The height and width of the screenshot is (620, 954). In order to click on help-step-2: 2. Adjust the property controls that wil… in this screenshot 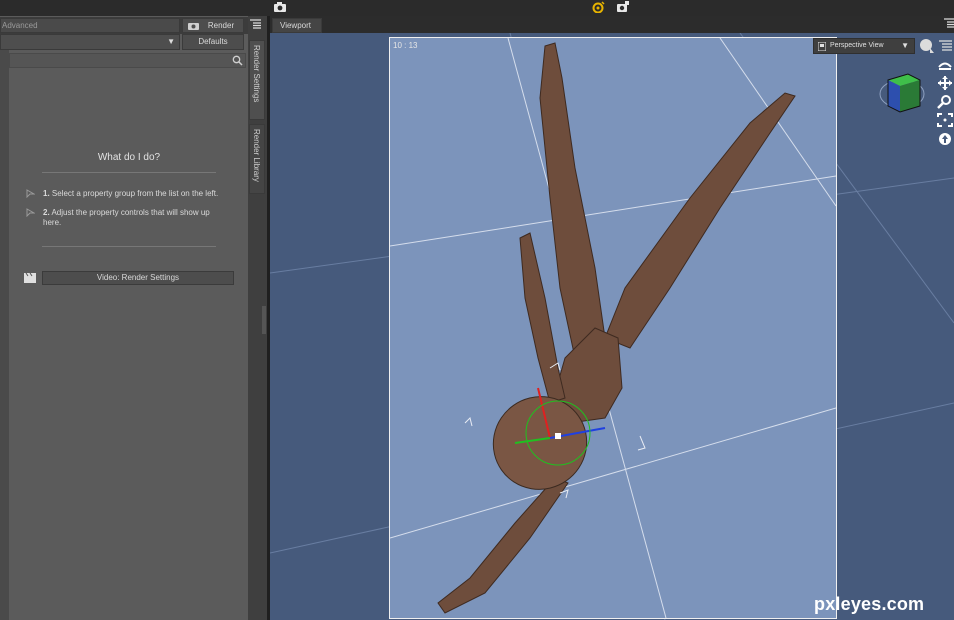, I will do `click(133, 218)`.